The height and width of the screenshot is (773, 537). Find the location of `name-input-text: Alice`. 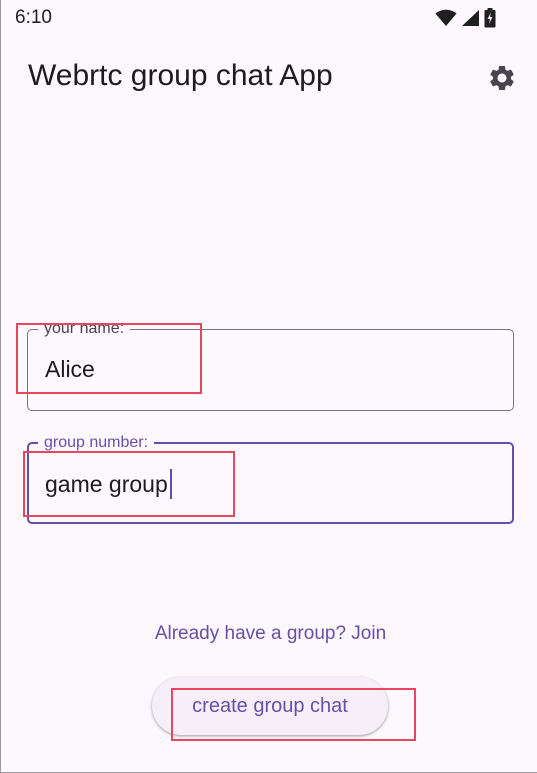

name-input-text: Alice is located at coordinates (70, 369).